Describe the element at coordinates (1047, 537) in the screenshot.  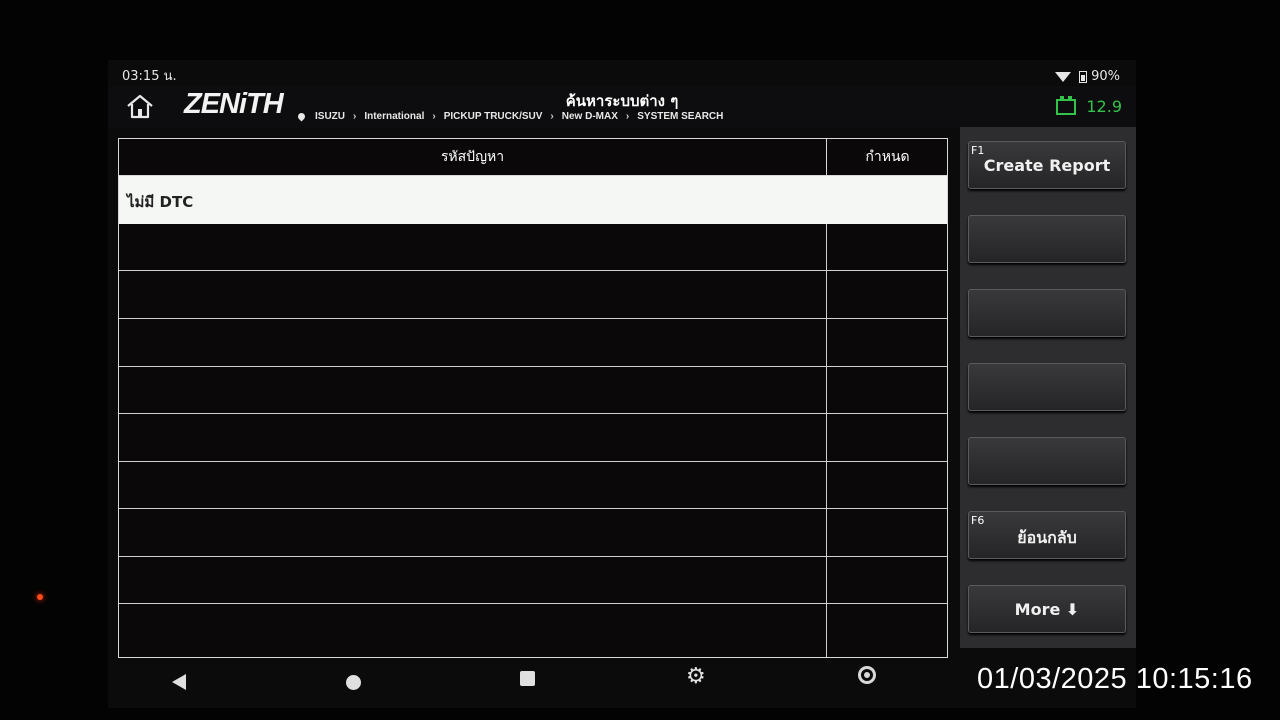
I see `button-label: ย้อนกลับ` at that location.